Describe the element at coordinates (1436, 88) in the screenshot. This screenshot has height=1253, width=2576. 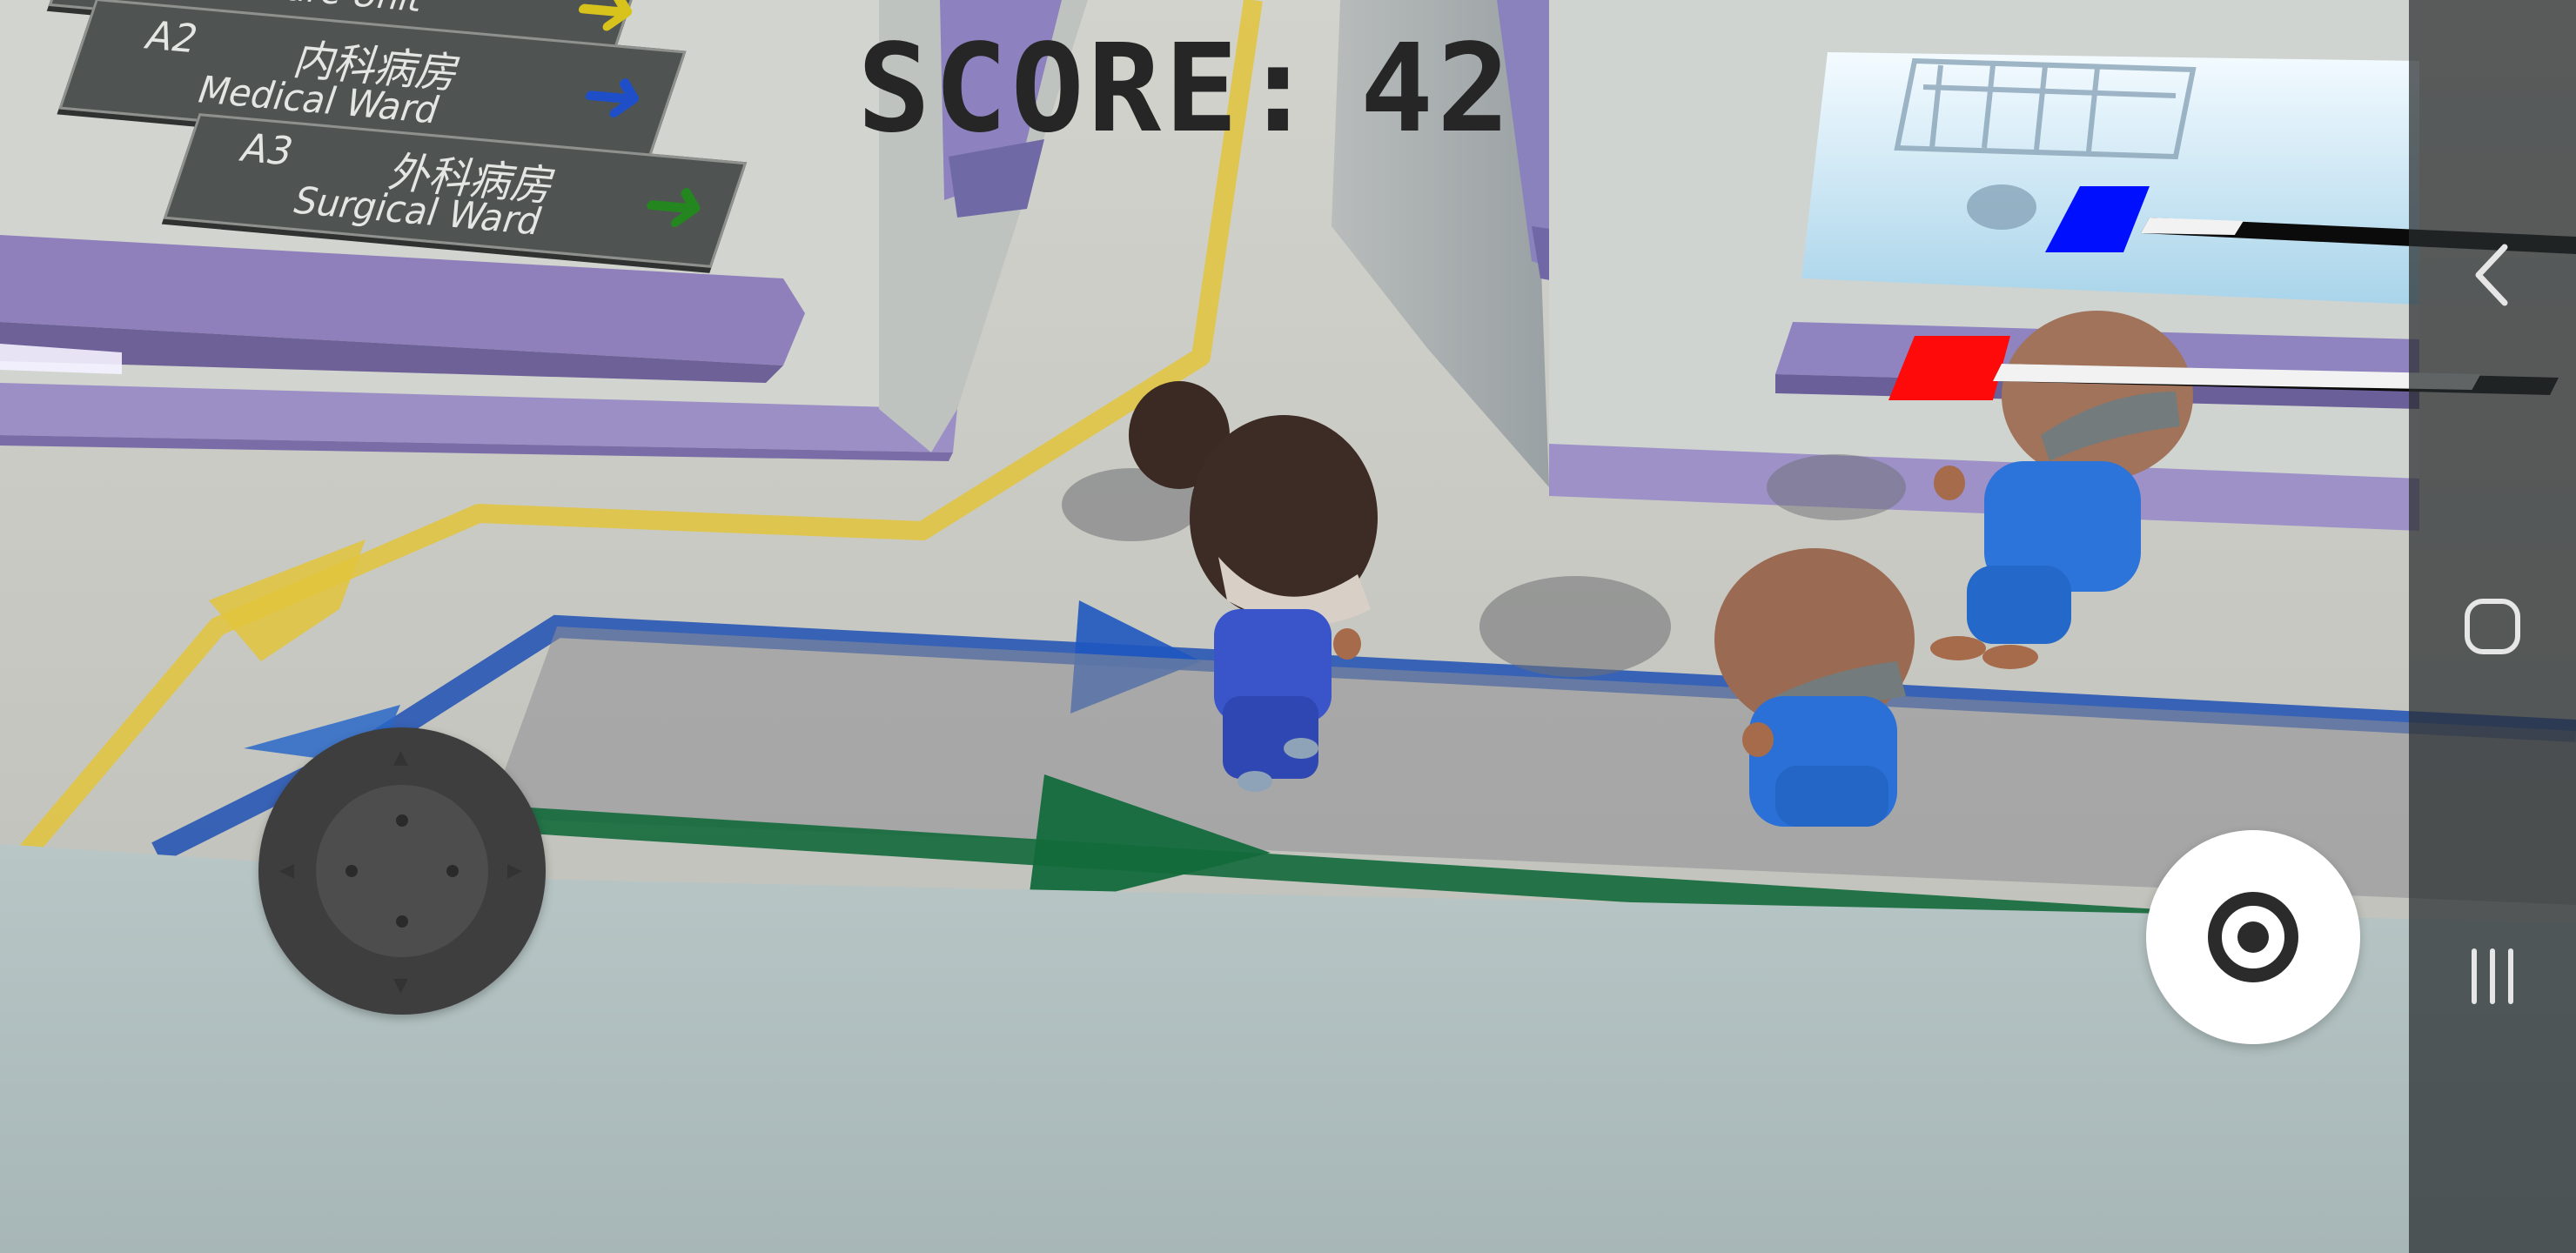
I see `score-value: 42` at that location.